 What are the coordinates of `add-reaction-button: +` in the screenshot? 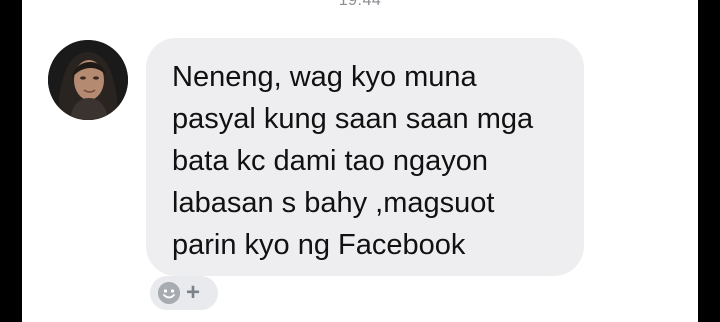 It's located at (184, 293).